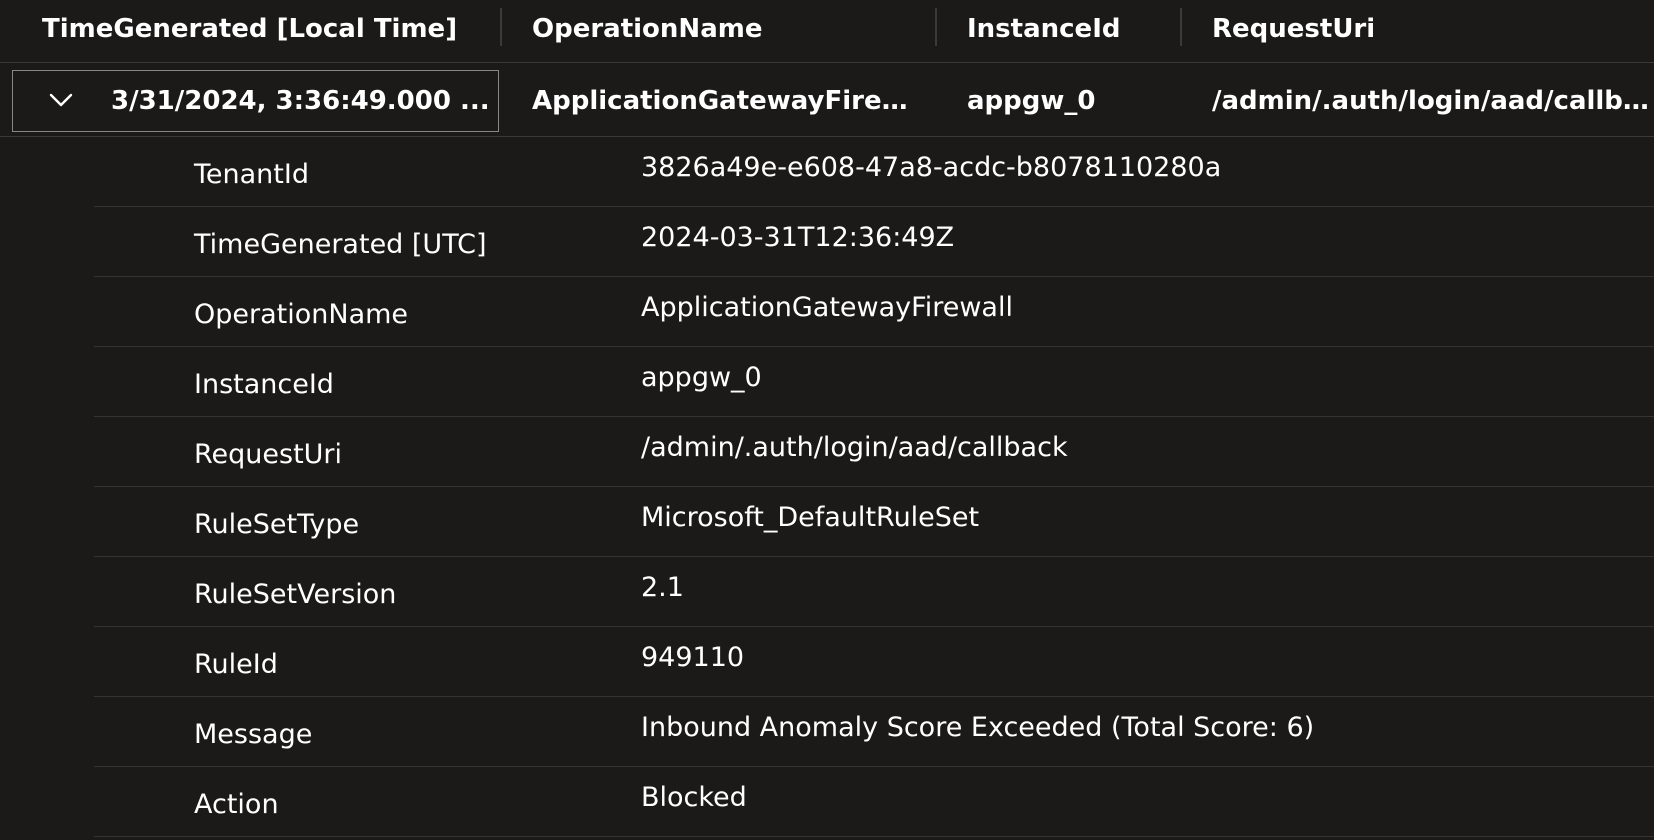 This screenshot has width=1654, height=840. What do you see at coordinates (797, 242) in the screenshot?
I see `detail-value: 2024-03-31T12:36:49Z` at bounding box center [797, 242].